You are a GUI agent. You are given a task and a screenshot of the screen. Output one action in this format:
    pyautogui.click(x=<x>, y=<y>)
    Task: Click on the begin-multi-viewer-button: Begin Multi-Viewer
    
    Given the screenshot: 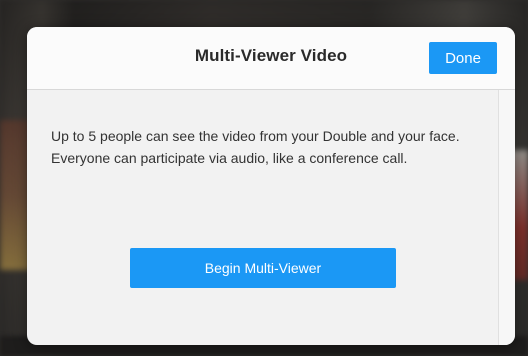 What is the action you would take?
    pyautogui.click(x=263, y=268)
    